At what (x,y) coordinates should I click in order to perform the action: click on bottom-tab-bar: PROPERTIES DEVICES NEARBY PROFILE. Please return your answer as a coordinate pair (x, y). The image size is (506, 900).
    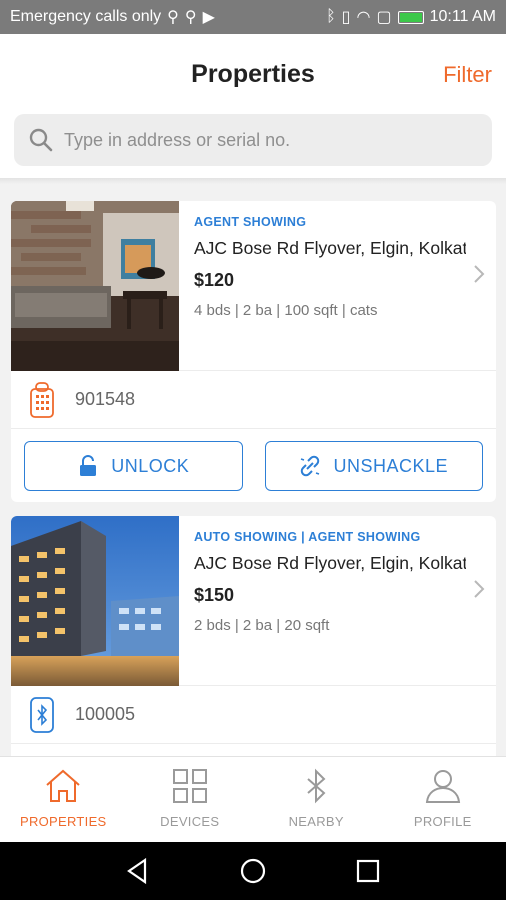
    Looking at the image, I should click on (253, 799).